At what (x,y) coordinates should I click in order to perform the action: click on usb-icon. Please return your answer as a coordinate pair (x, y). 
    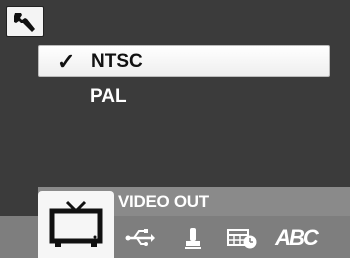
    Looking at the image, I should click on (140, 237).